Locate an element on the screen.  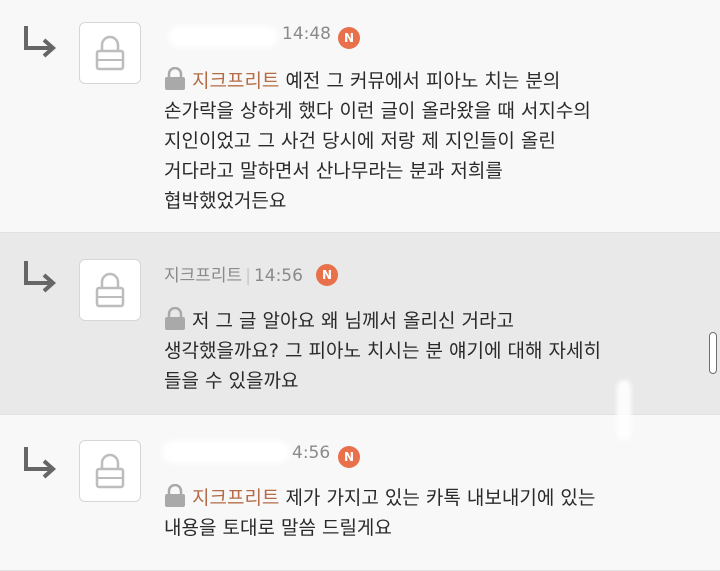
comment-meta: 14:48 is located at coordinates (306, 37).